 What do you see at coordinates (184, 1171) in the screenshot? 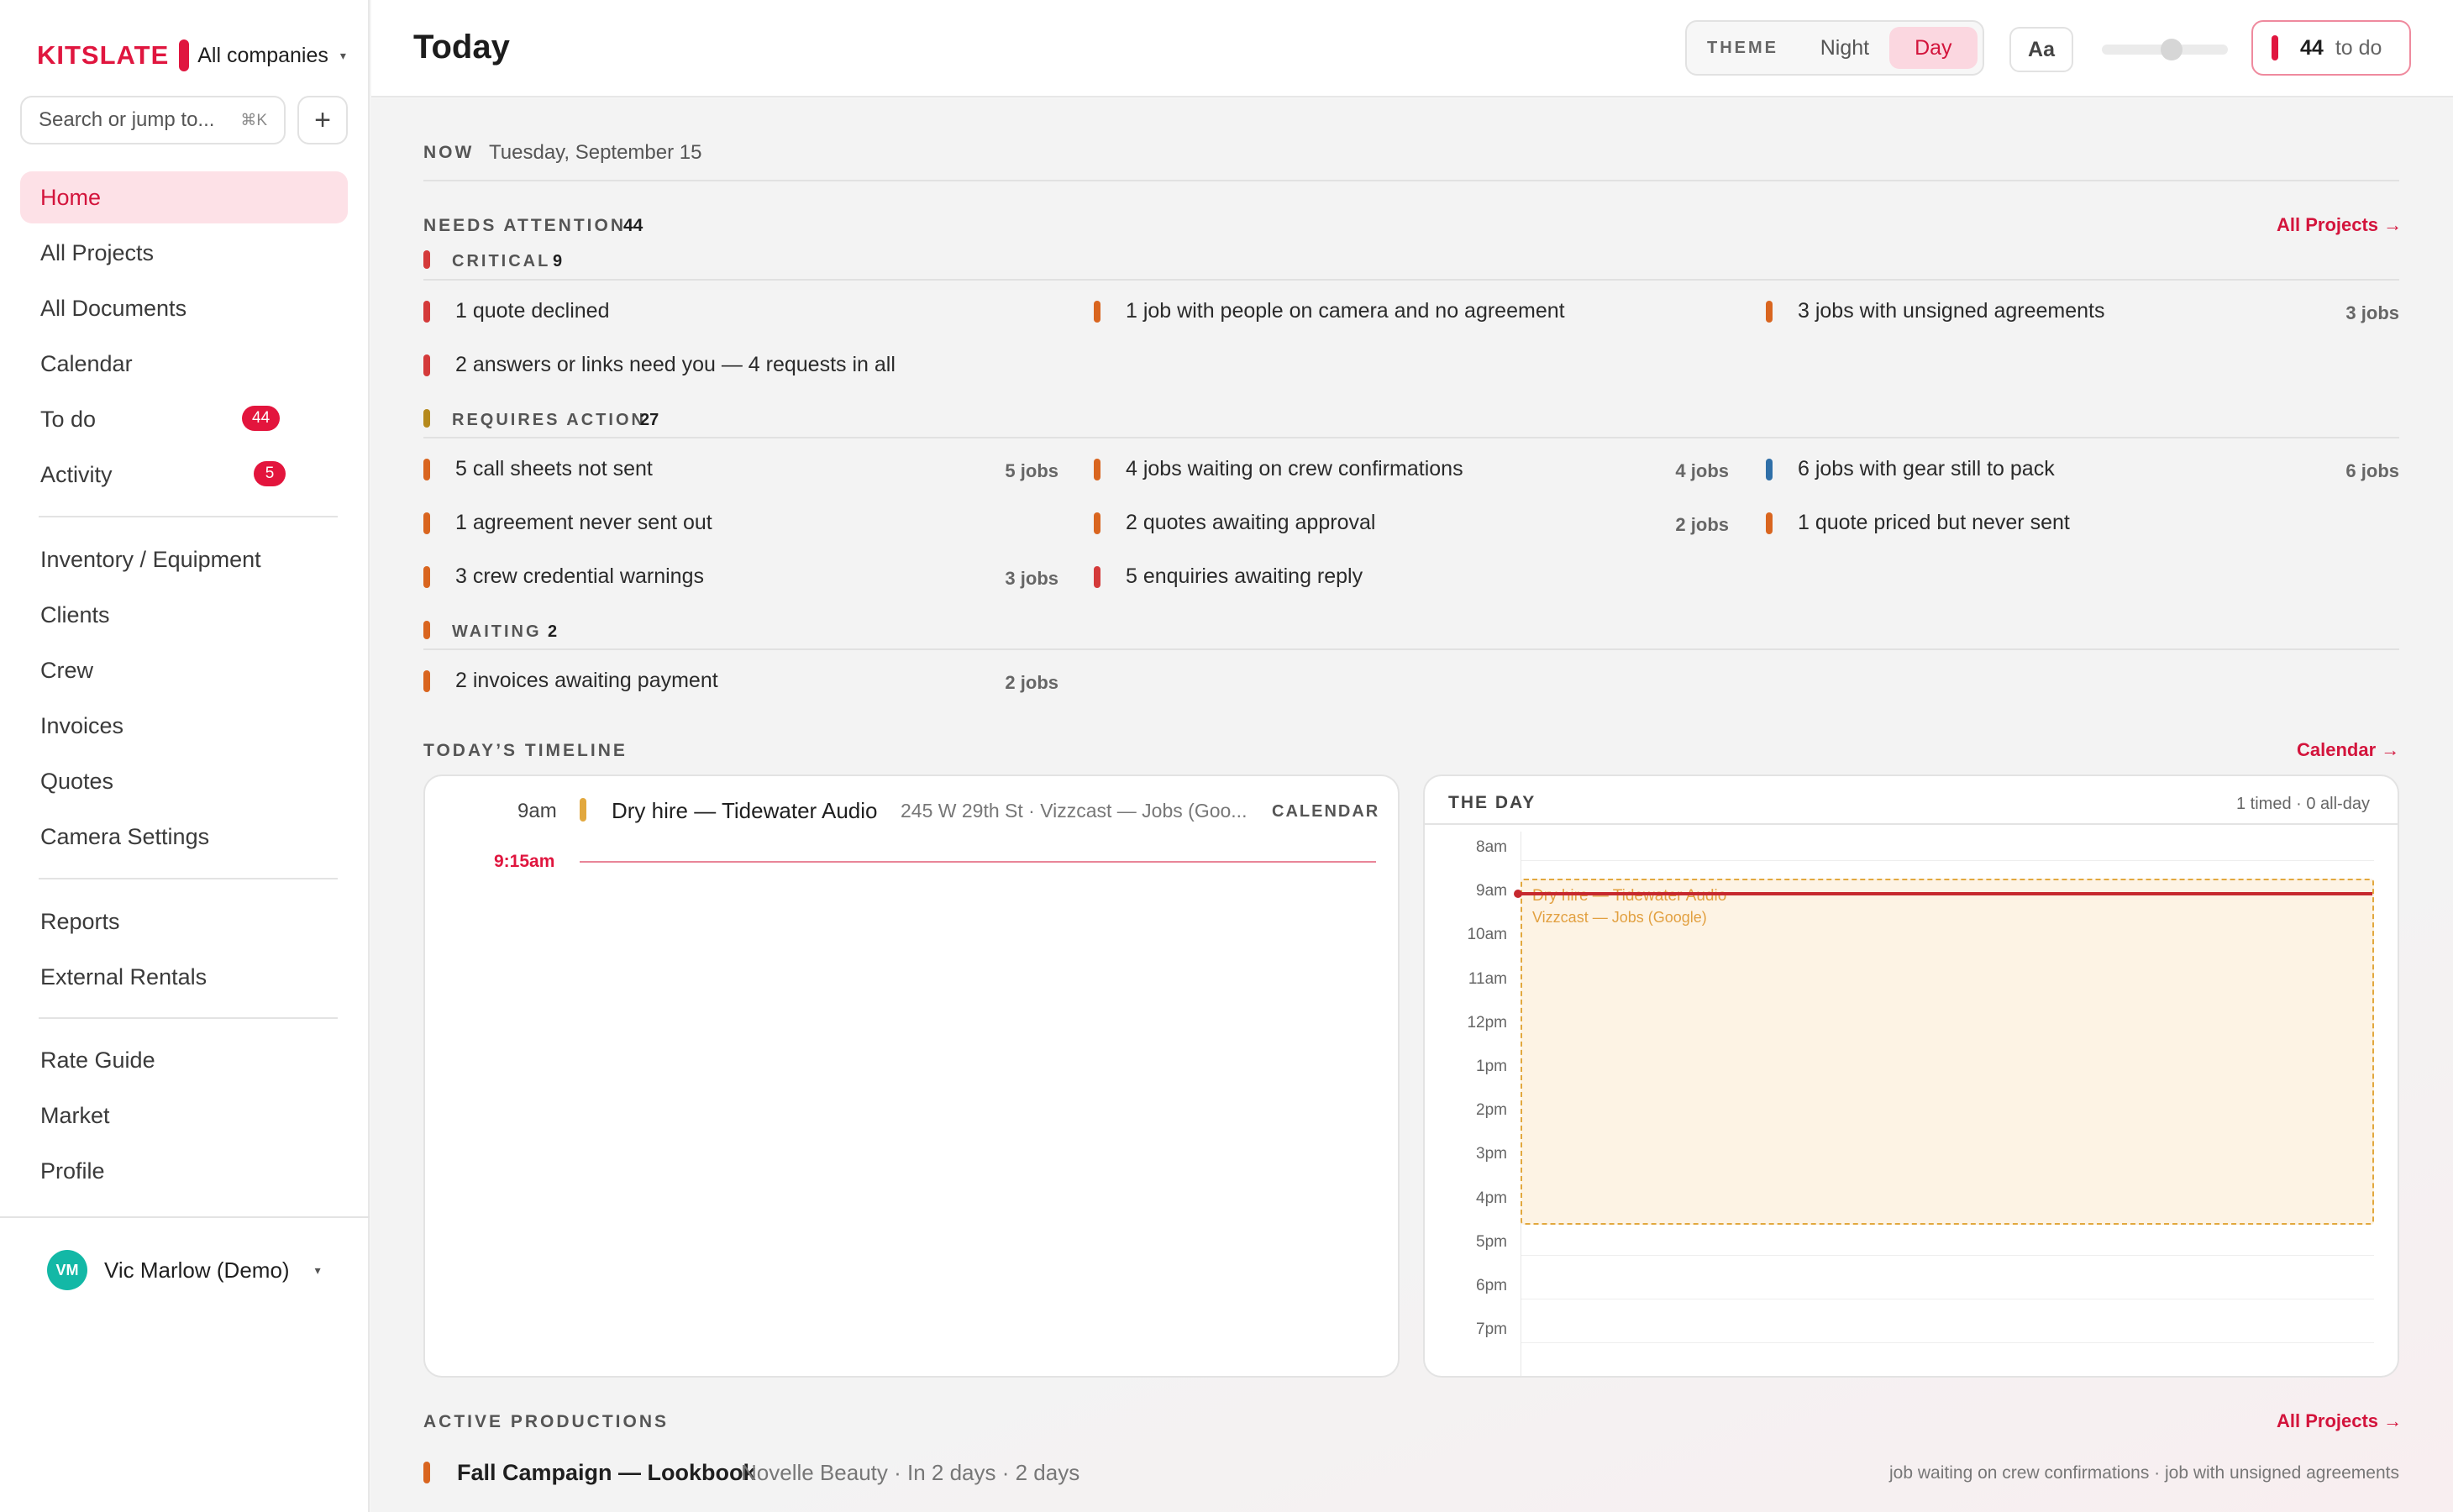
I see `sidebar-item-profile: Profile` at bounding box center [184, 1171].